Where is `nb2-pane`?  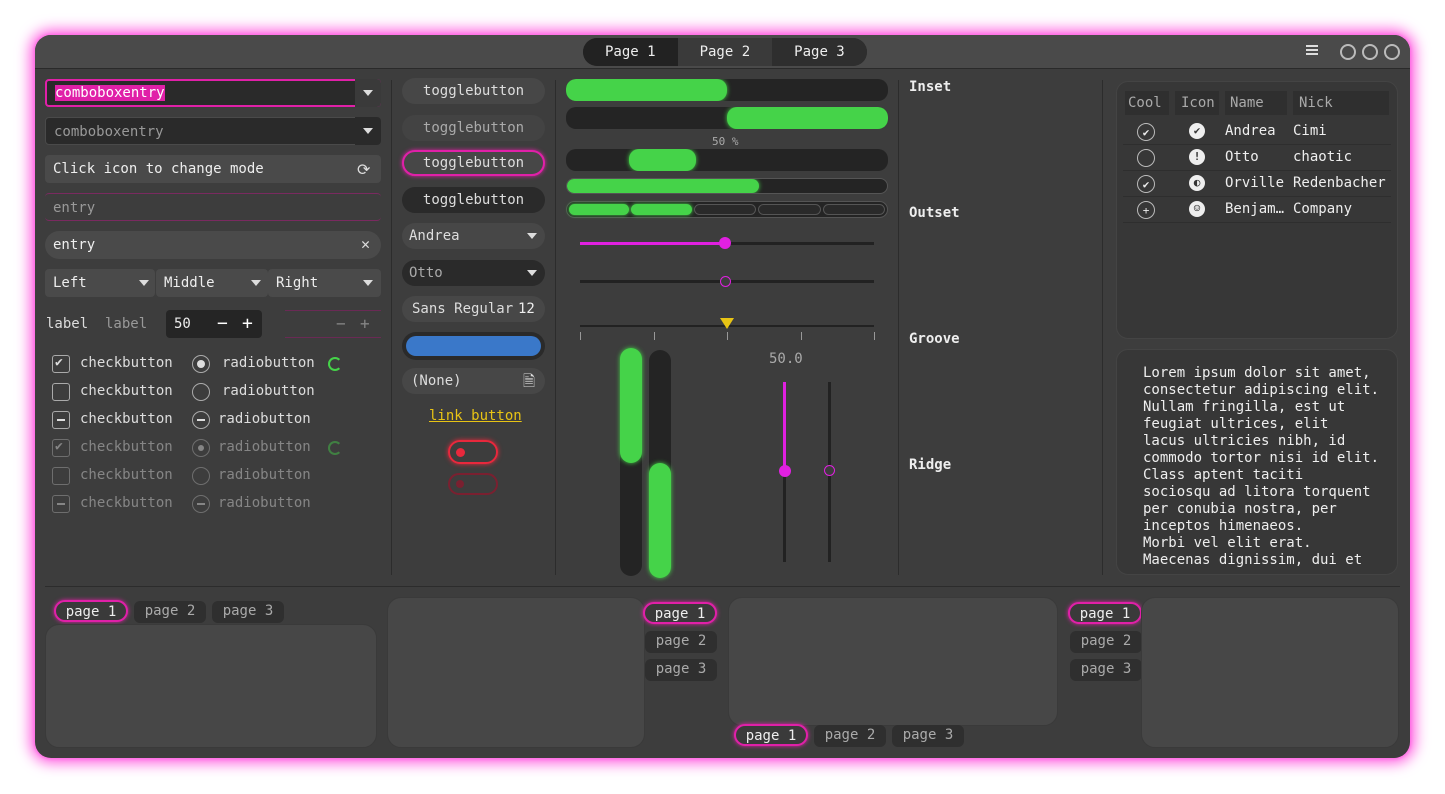 nb2-pane is located at coordinates (516, 672).